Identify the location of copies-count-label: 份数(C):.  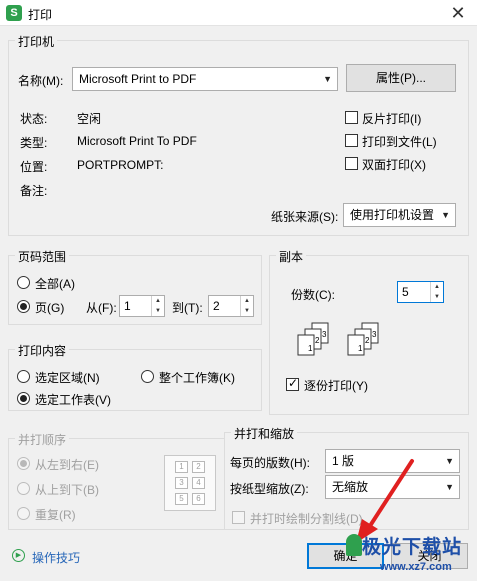
(313, 295).